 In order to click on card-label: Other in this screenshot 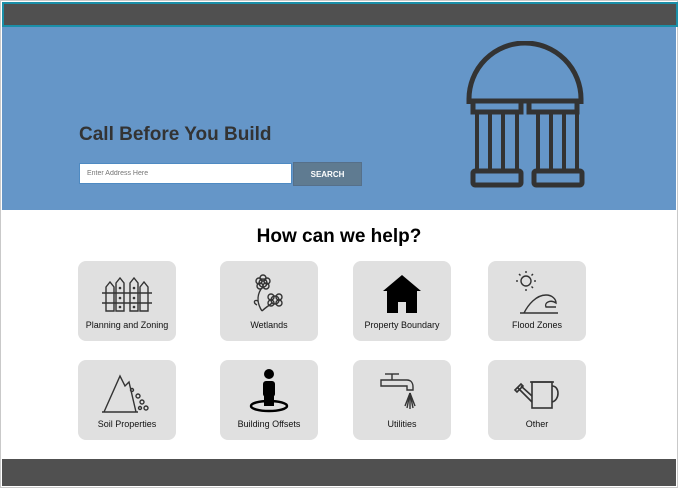, I will do `click(537, 424)`.